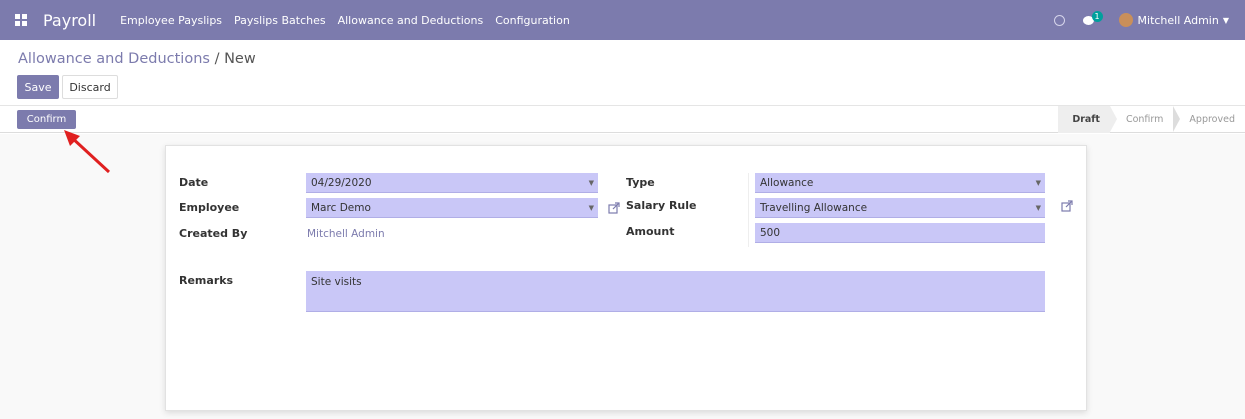 Image resolution: width=1245 pixels, height=419 pixels. Describe the element at coordinates (675, 291) in the screenshot. I see `remarks-textarea: Site visits` at that location.